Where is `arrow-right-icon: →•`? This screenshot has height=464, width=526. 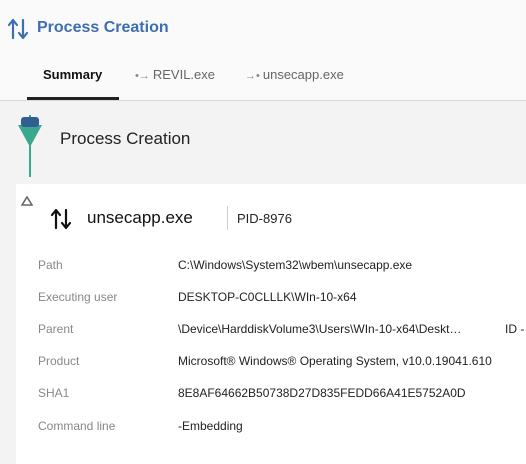
arrow-right-icon: →• is located at coordinates (252, 76).